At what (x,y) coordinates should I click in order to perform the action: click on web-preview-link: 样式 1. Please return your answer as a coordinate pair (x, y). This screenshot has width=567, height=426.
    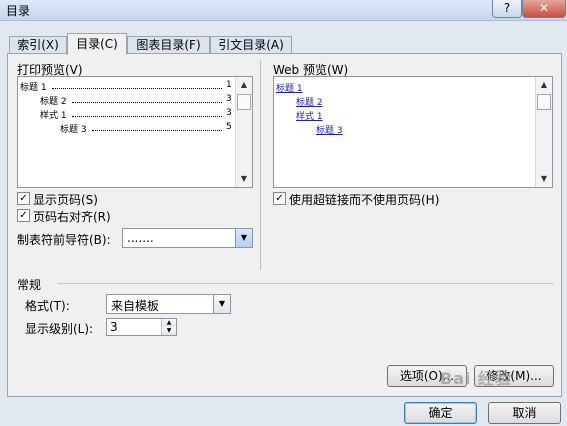
    Looking at the image, I should click on (309, 115).